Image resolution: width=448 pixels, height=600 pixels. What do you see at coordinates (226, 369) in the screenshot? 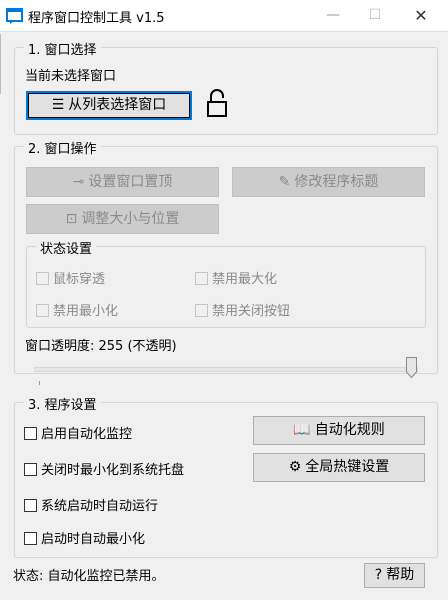
I see `opacity-slider-track` at bounding box center [226, 369].